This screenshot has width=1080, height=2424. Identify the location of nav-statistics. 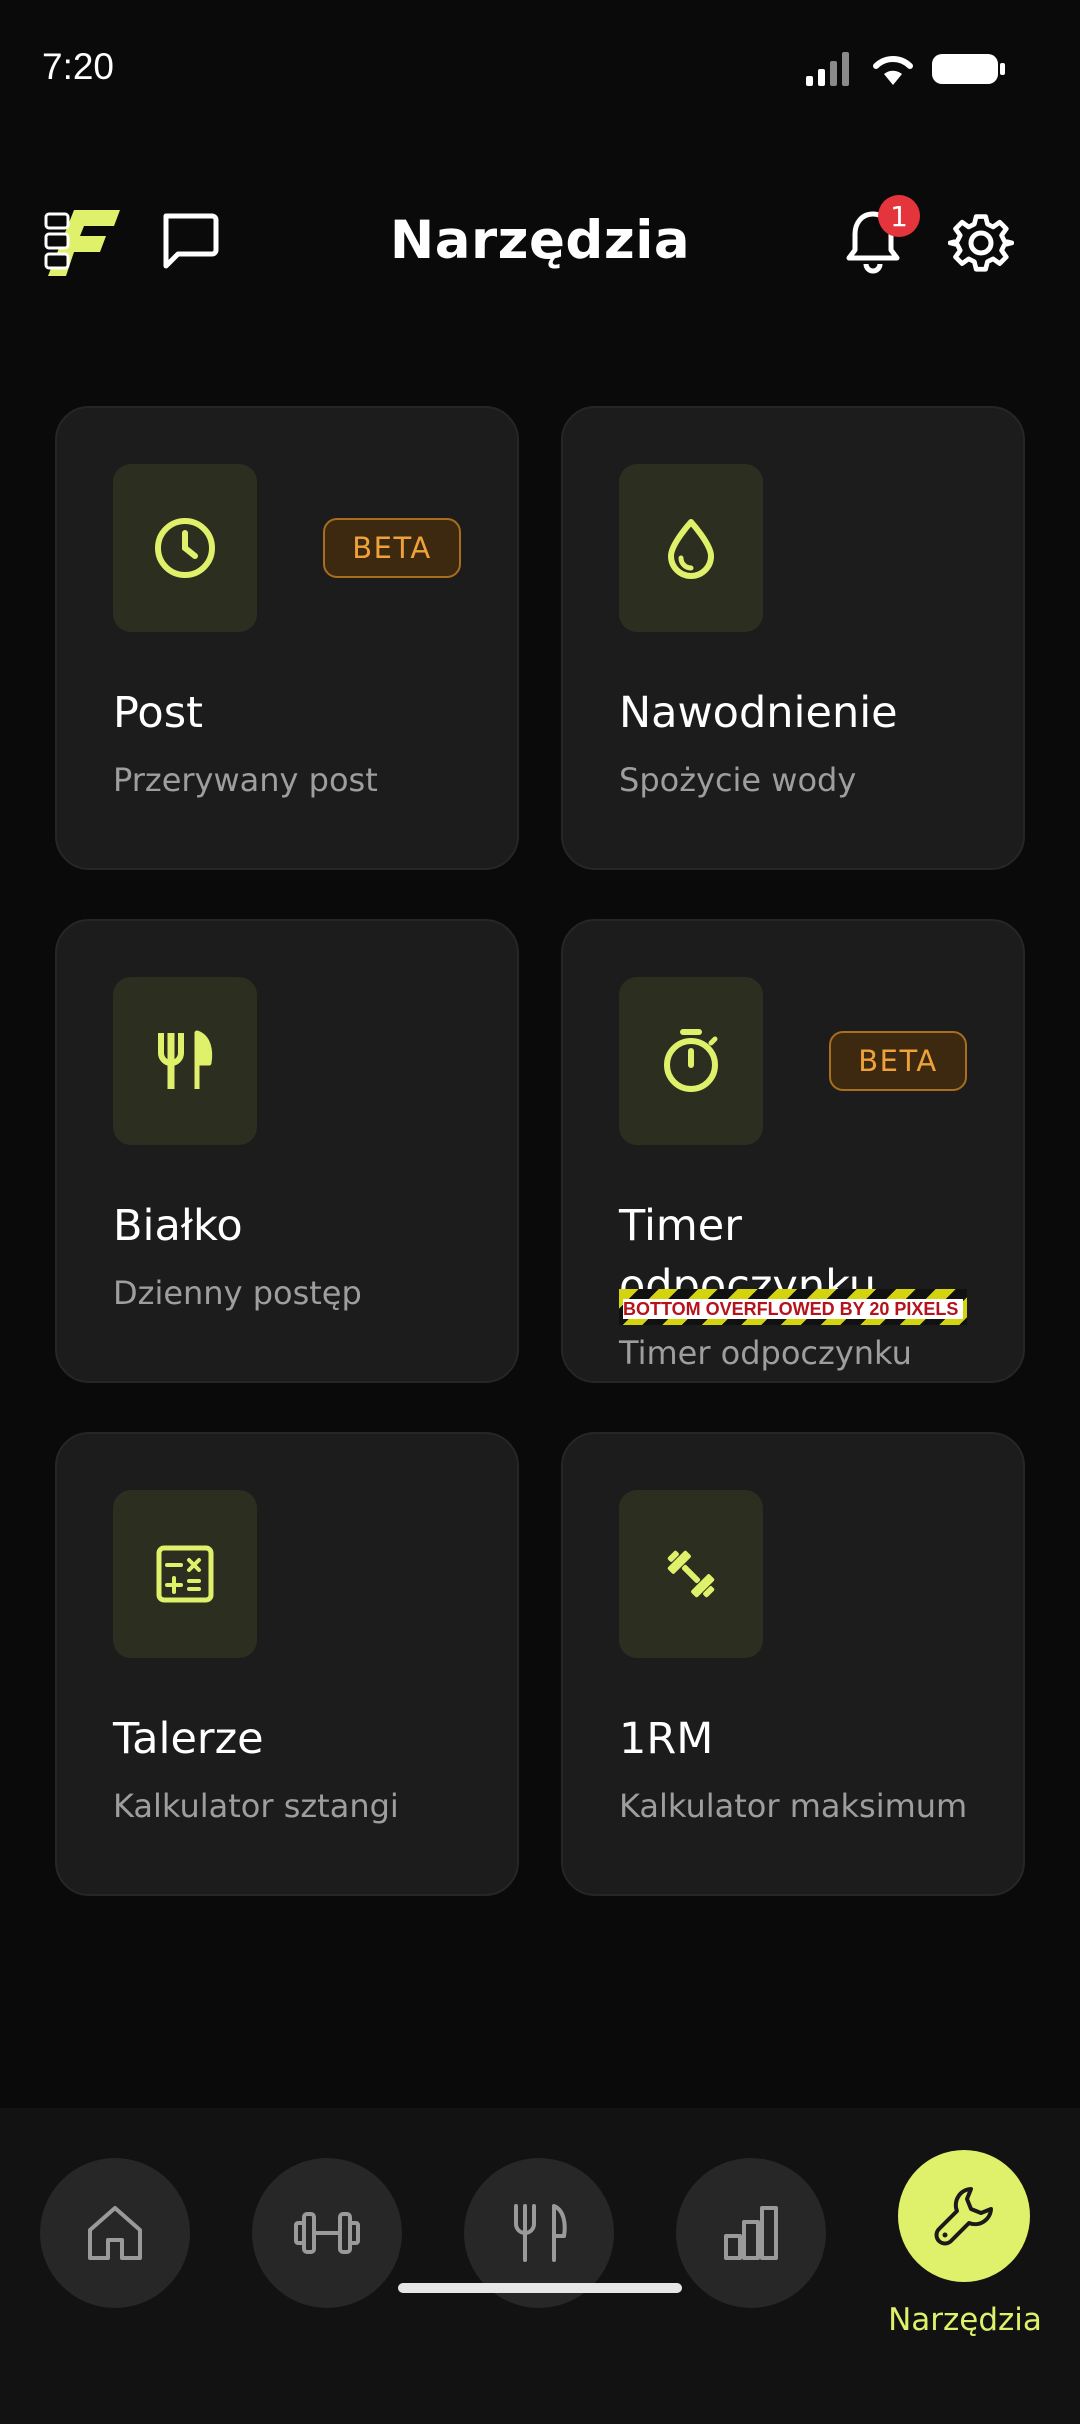
(751, 2233).